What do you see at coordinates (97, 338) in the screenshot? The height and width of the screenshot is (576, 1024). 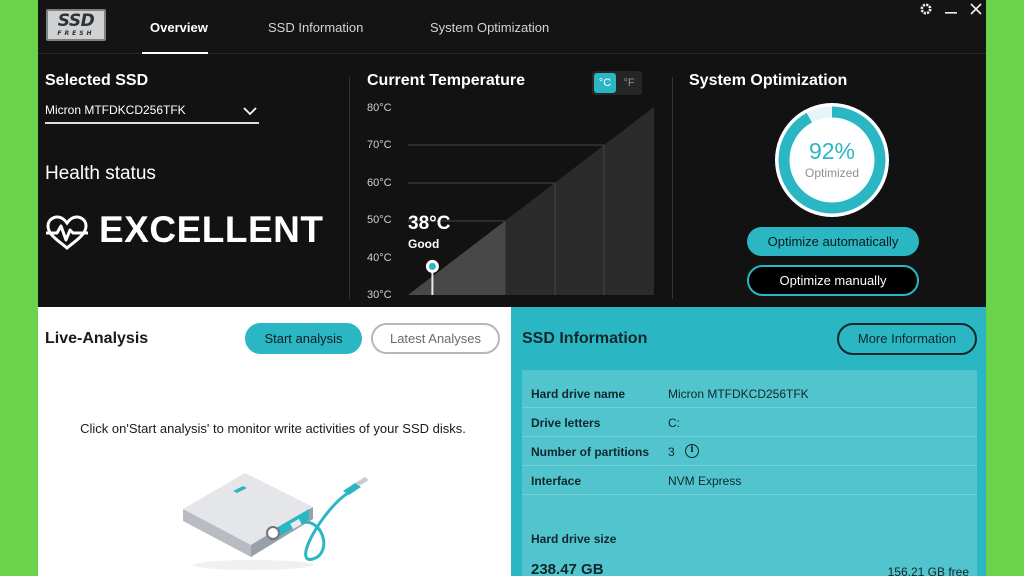 I see `live-analysis-title: Live-Analysis` at bounding box center [97, 338].